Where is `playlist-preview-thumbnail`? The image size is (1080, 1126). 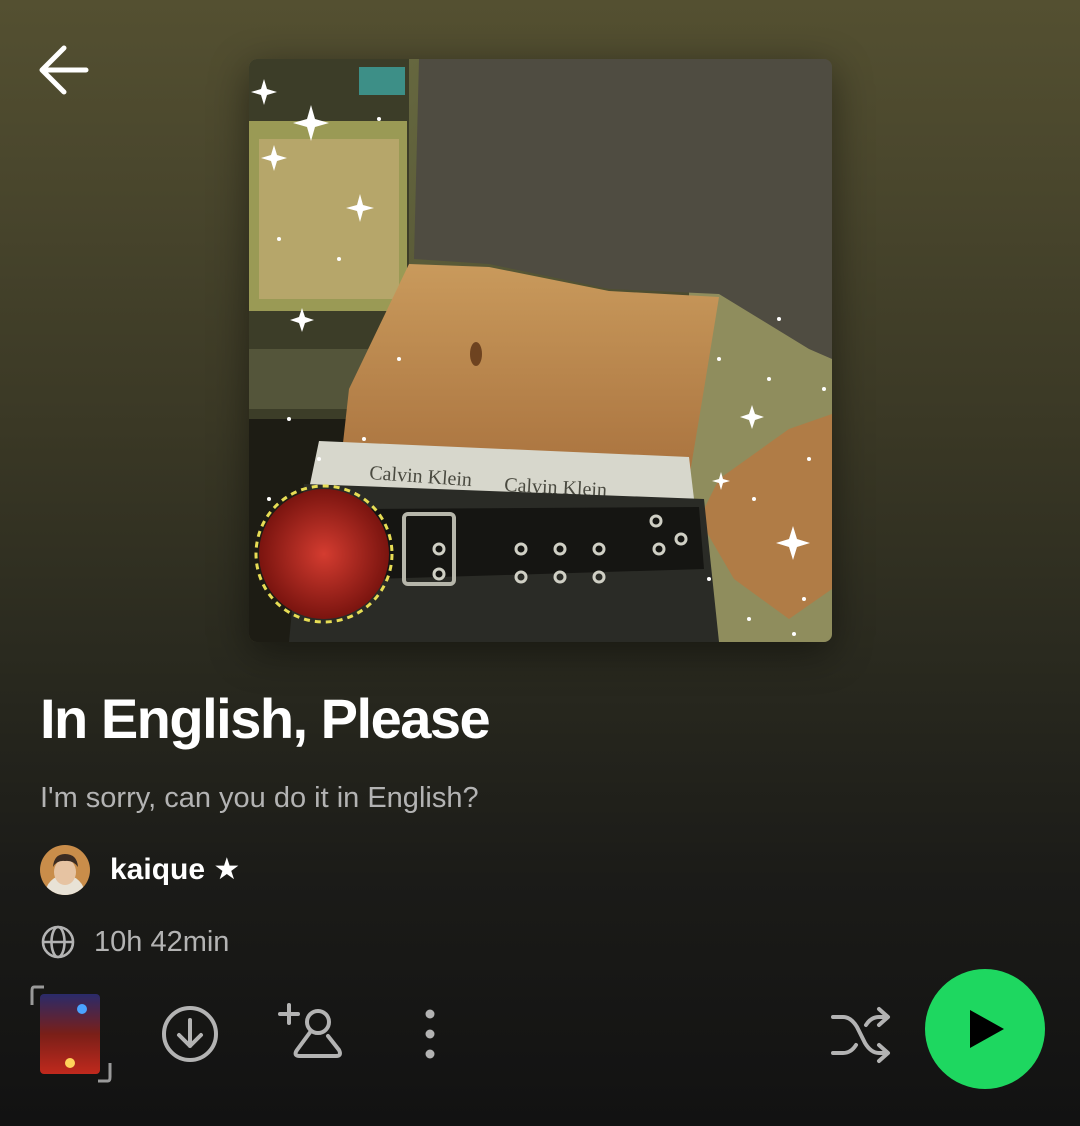 playlist-preview-thumbnail is located at coordinates (71, 1034).